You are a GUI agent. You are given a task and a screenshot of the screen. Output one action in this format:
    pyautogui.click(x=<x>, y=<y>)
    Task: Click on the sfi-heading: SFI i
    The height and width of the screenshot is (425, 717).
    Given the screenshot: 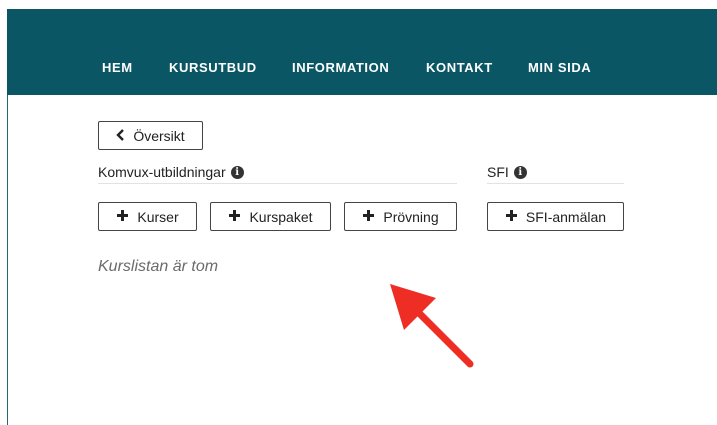 What is the action you would take?
    pyautogui.click(x=507, y=172)
    